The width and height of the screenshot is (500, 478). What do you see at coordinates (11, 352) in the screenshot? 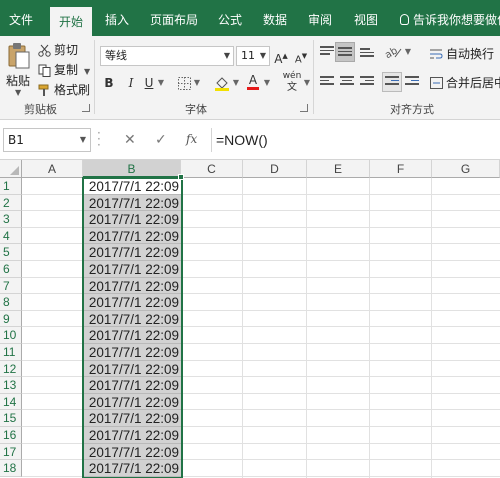
I see `row-header-11: 11` at bounding box center [11, 352].